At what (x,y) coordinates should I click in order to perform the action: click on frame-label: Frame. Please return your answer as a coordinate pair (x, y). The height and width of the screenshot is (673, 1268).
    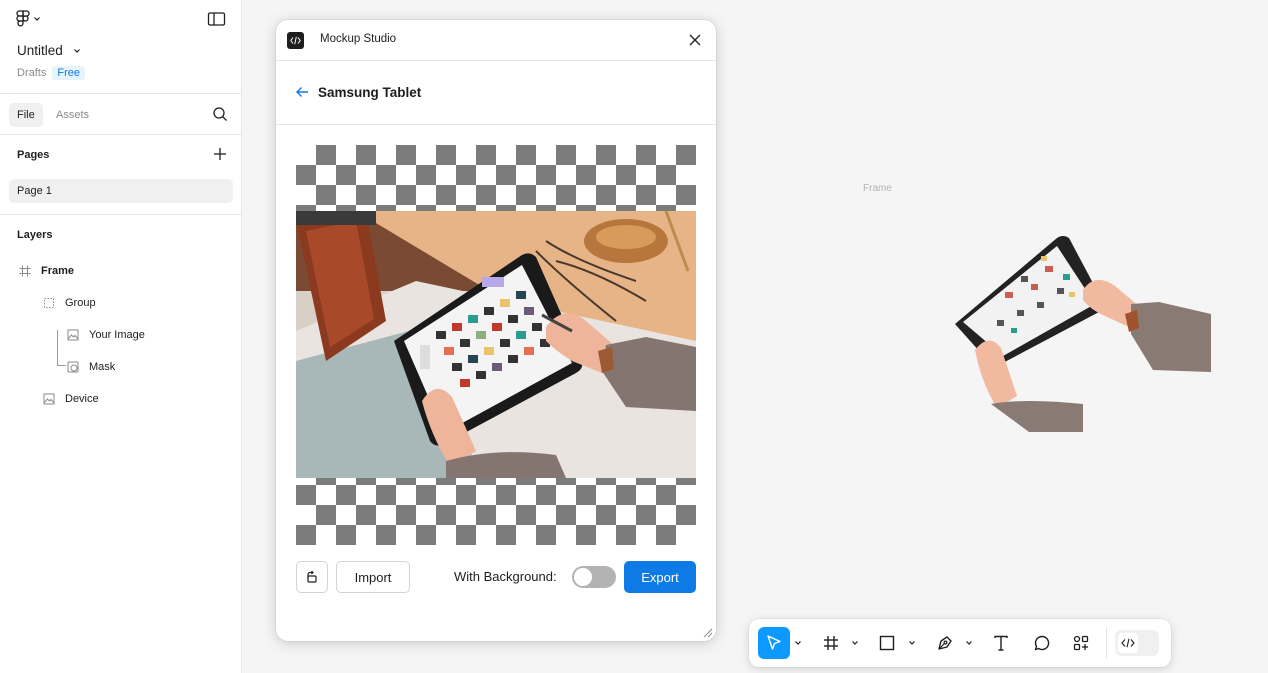
    Looking at the image, I should click on (877, 188).